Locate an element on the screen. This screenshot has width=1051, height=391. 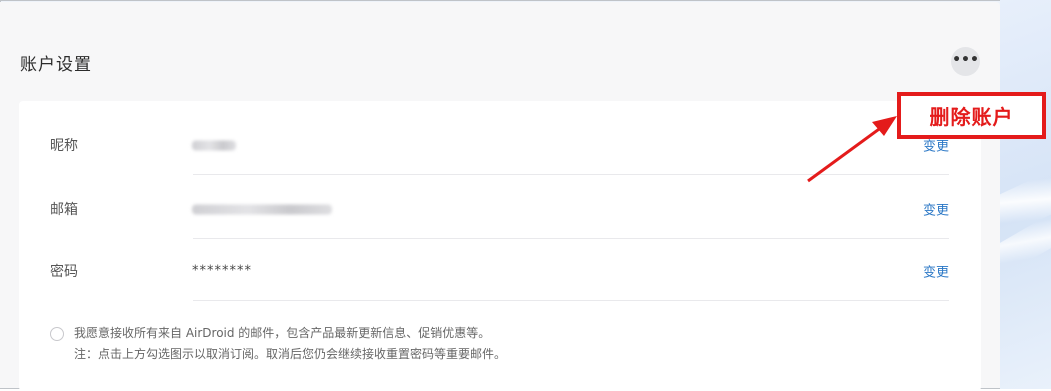
redacted-email is located at coordinates (262, 209).